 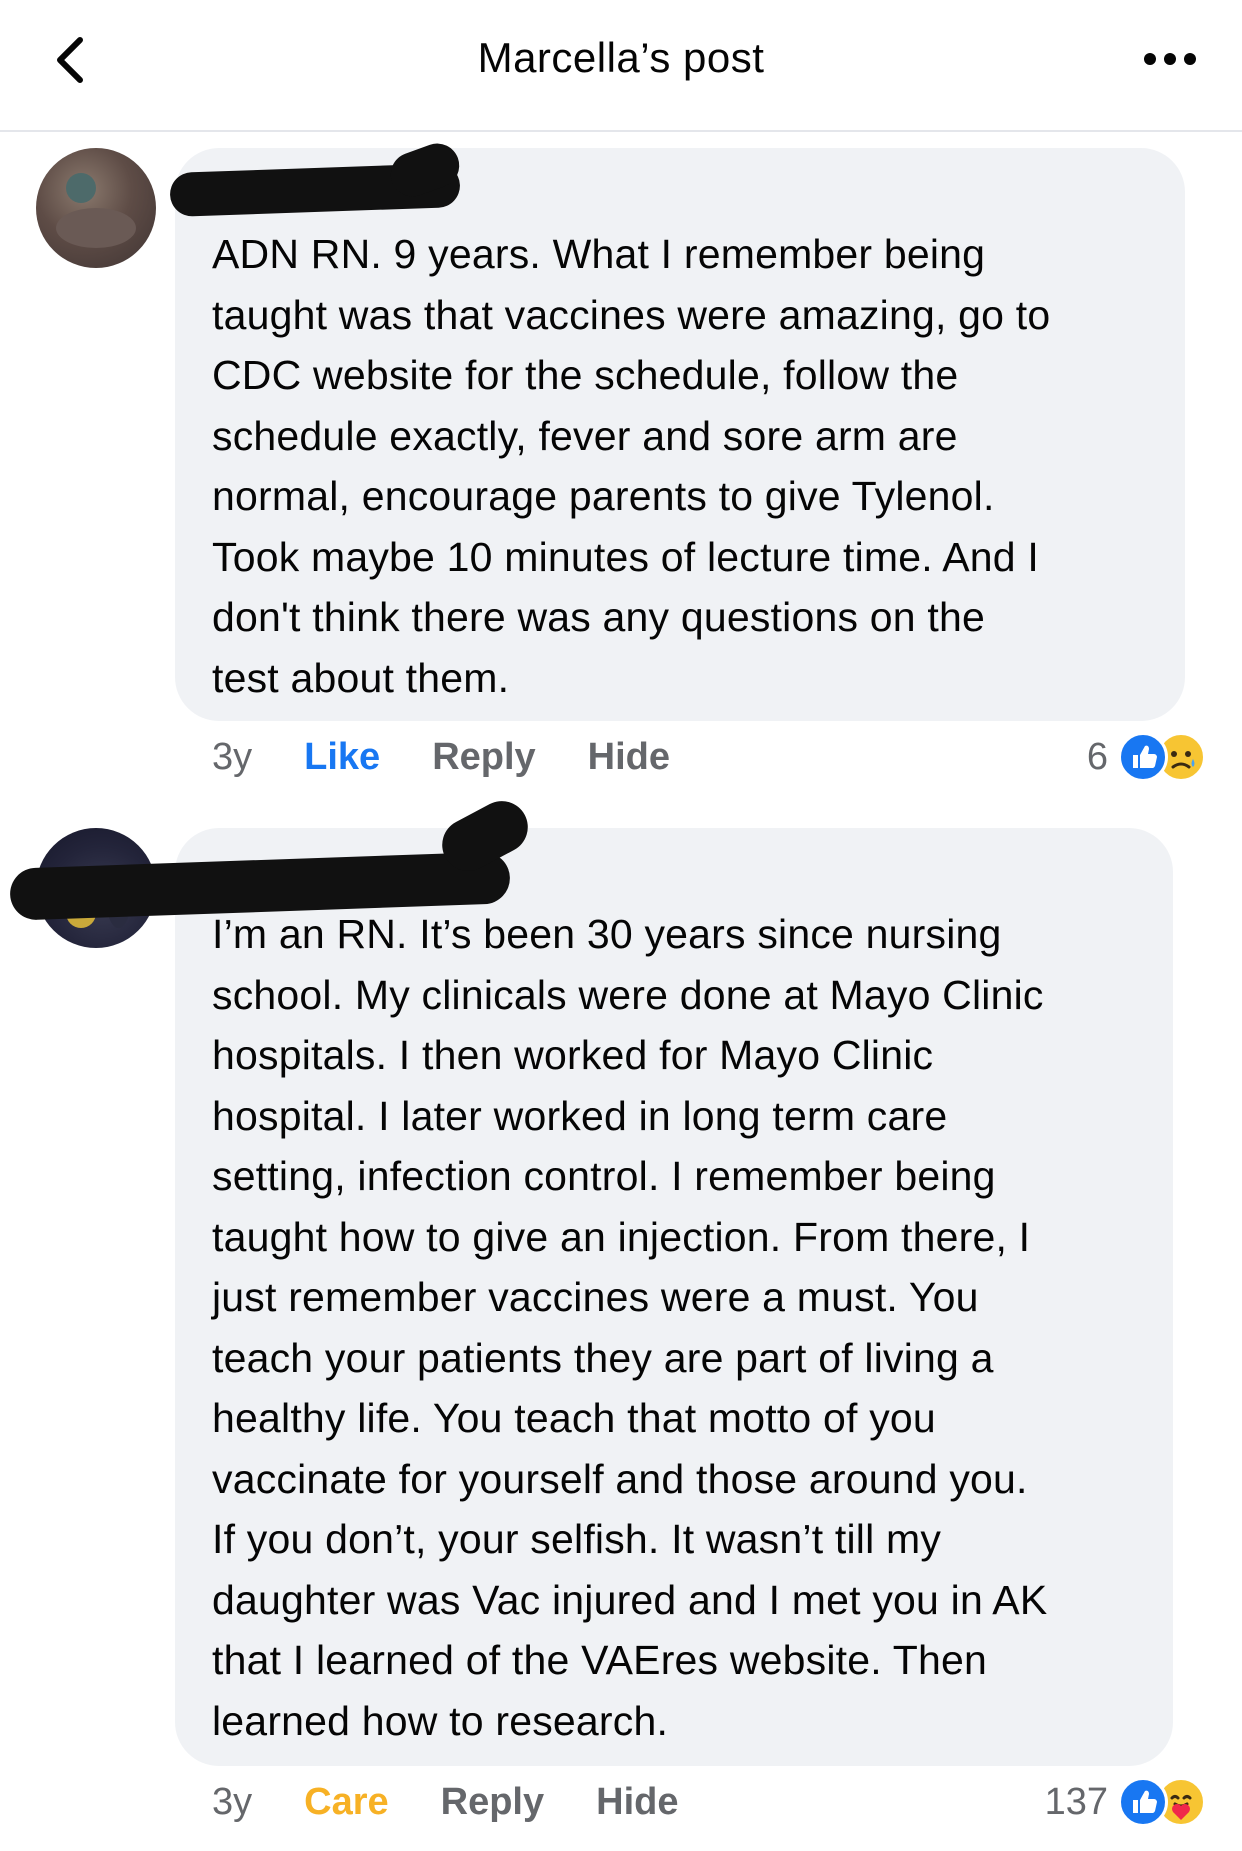 I want to click on comment-actions: 3y Like Reply Hide, so click(x=467, y=757).